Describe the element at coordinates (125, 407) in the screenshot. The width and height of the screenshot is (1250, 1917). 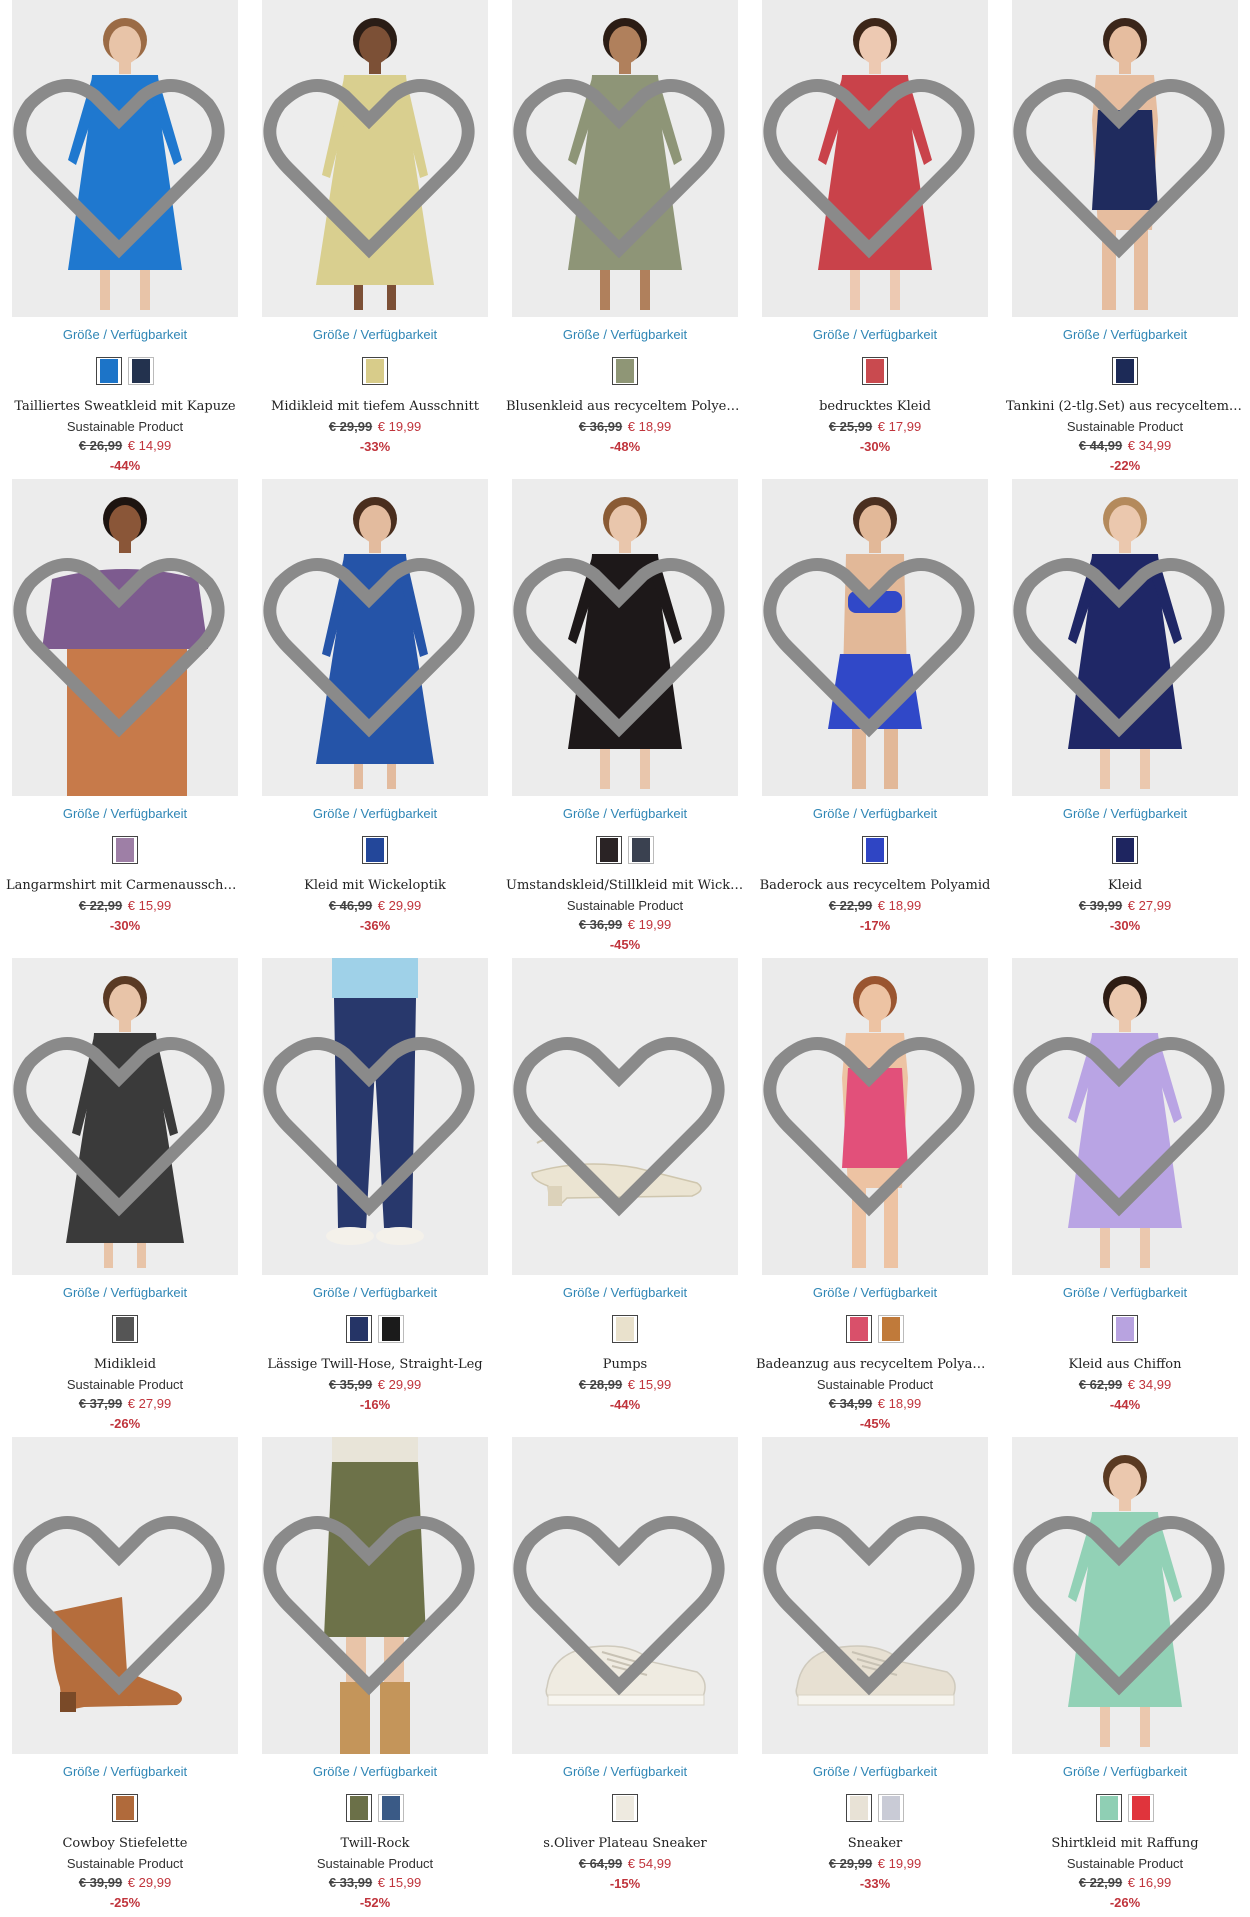
I see `product-name: Tailliertes Sweatkleid mit Kapuze` at that location.